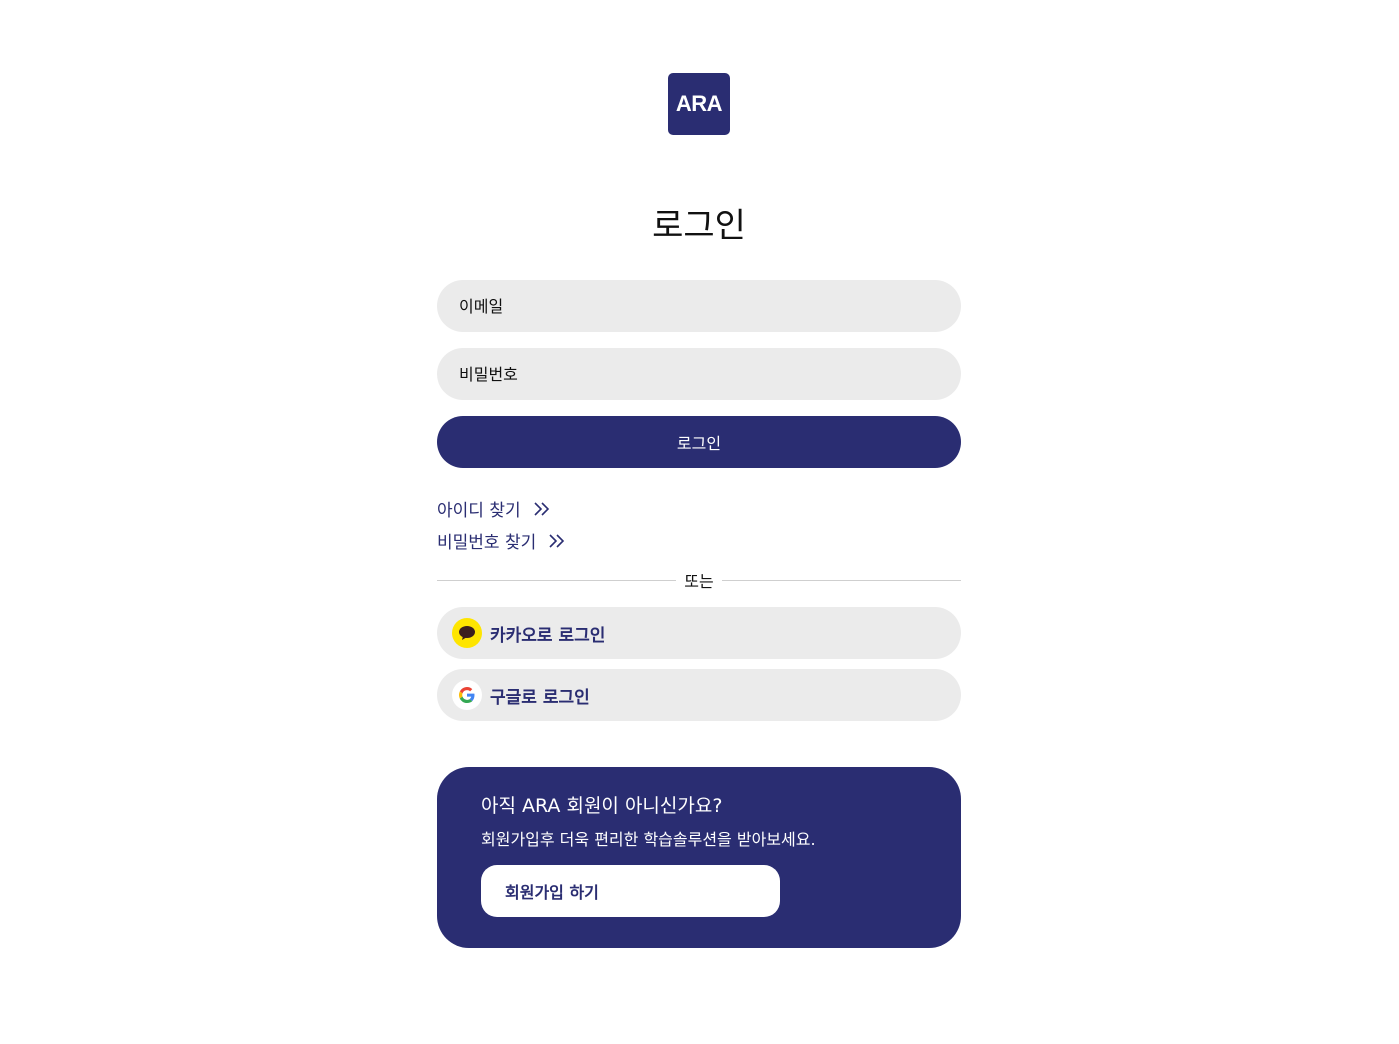 This screenshot has height=1044, width=1399. I want to click on google-icon, so click(467, 695).